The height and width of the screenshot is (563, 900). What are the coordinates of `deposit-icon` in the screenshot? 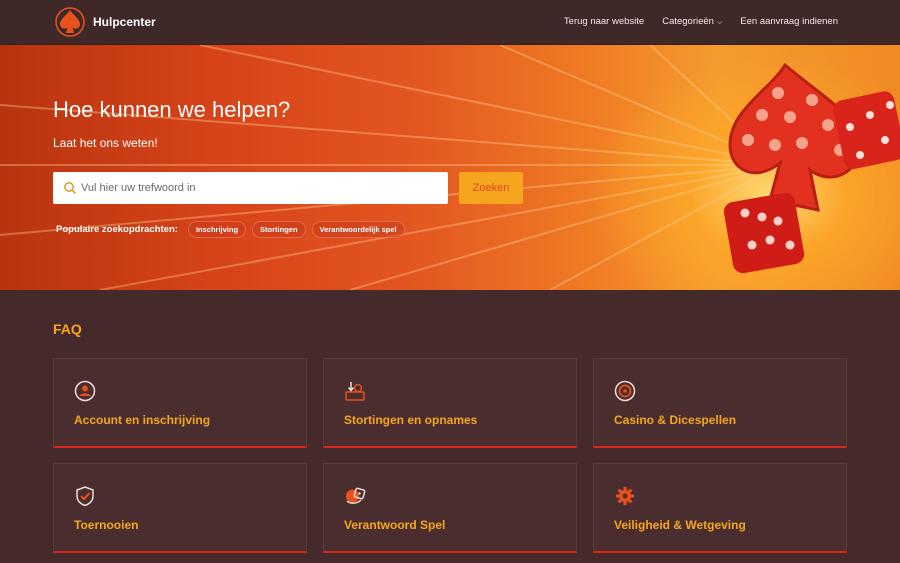 It's located at (355, 391).